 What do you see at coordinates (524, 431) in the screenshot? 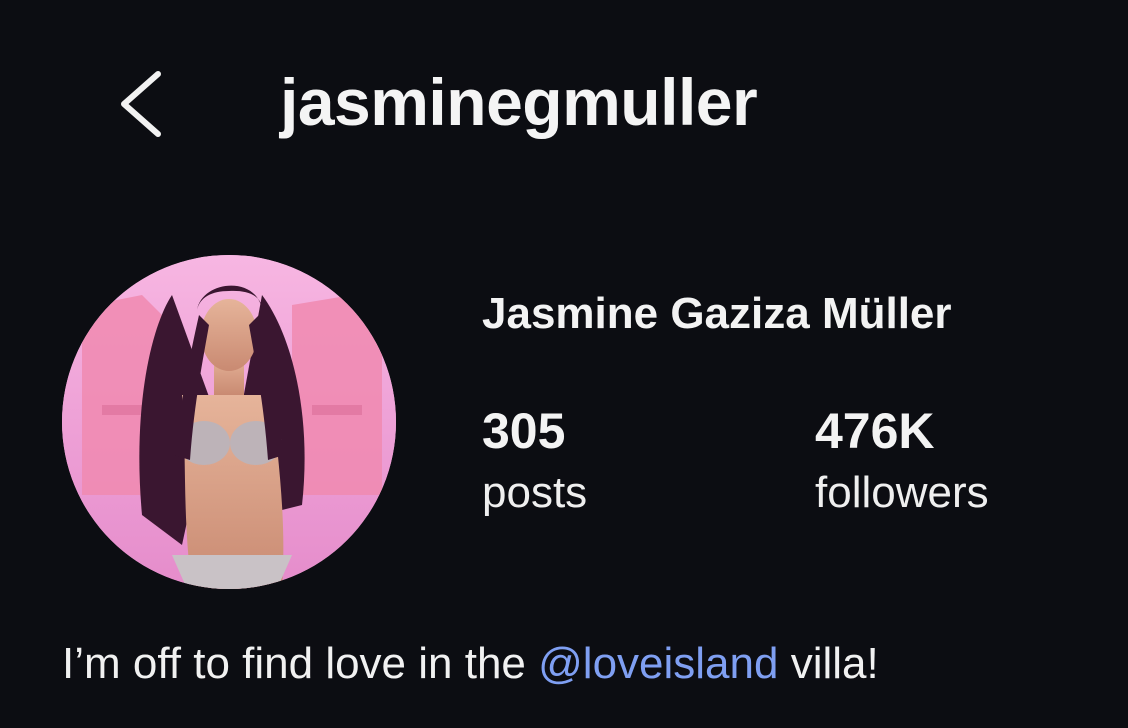
I see `posts-count: 305` at bounding box center [524, 431].